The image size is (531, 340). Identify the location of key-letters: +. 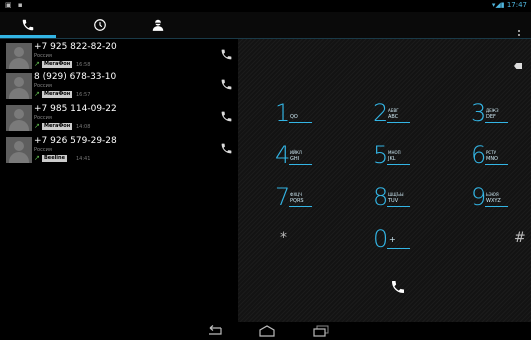
(392, 239).